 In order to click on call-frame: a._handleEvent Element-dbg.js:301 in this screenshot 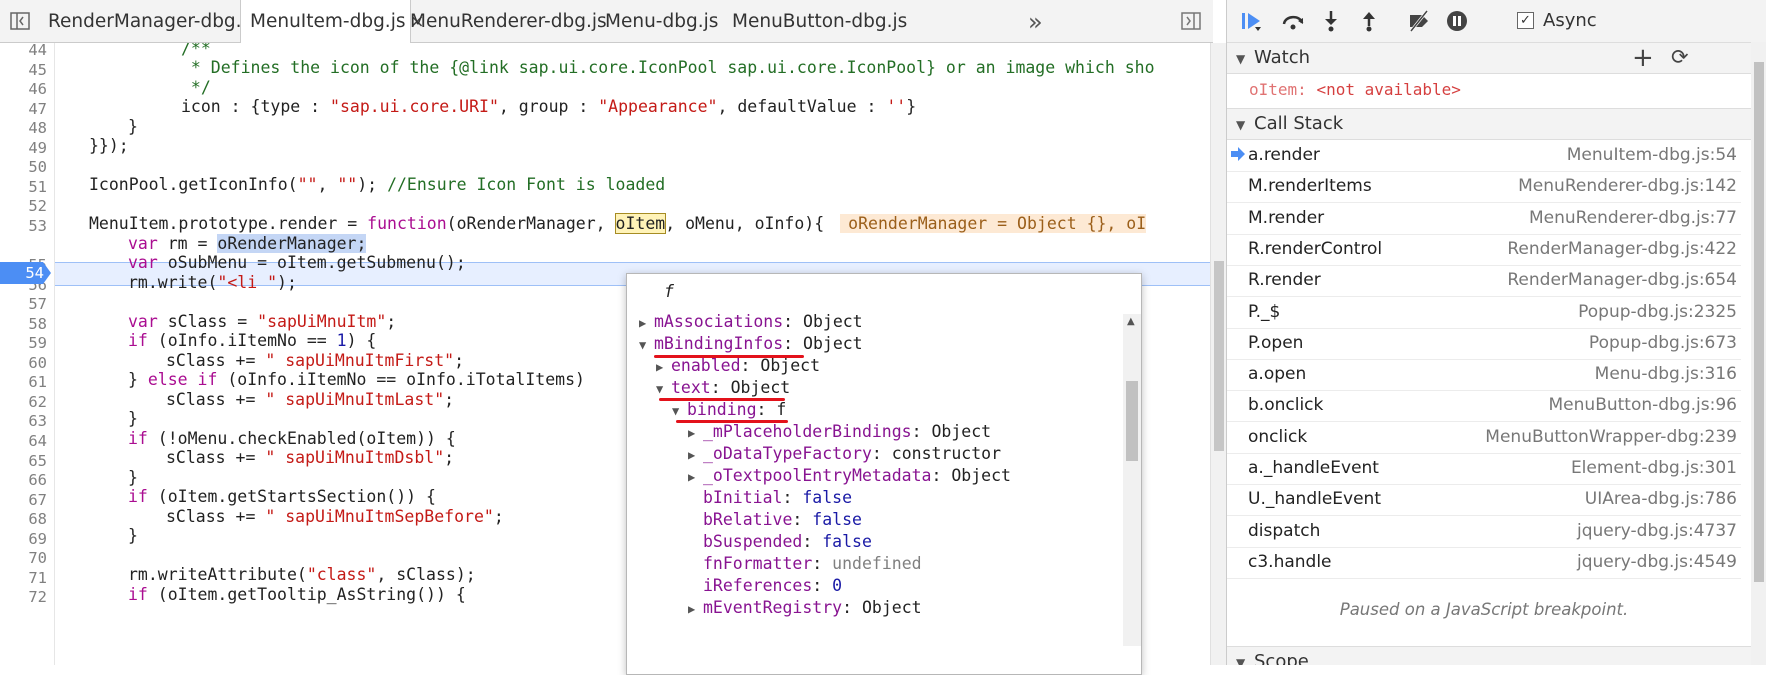, I will do `click(1484, 469)`.